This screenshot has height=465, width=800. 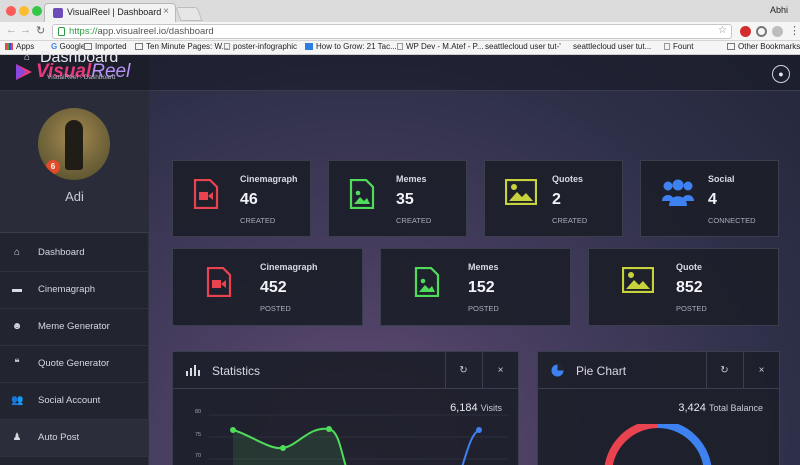 What do you see at coordinates (779, 10) in the screenshot?
I see `browser-profile-name: Abhi` at bounding box center [779, 10].